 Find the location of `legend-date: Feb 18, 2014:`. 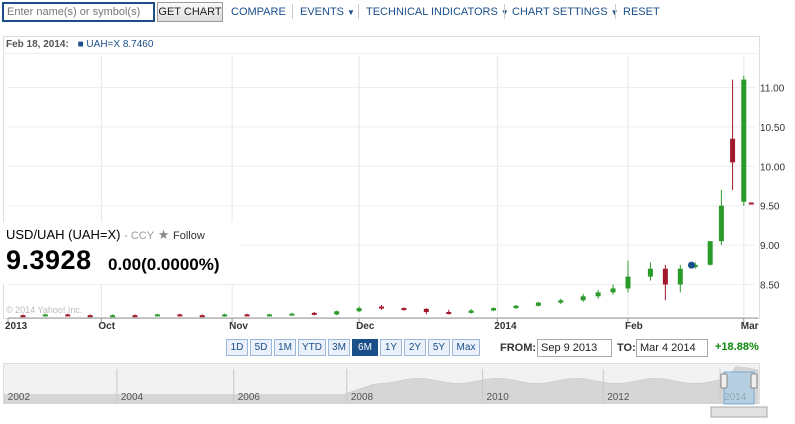

legend-date: Feb 18, 2014: is located at coordinates (37, 44).